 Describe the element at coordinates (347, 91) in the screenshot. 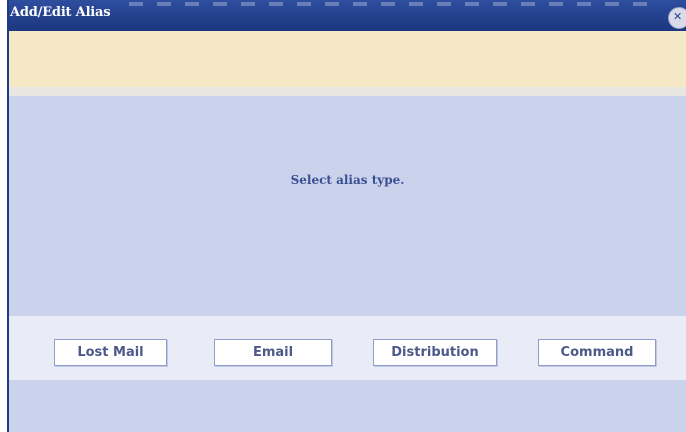

I see `separator` at that location.